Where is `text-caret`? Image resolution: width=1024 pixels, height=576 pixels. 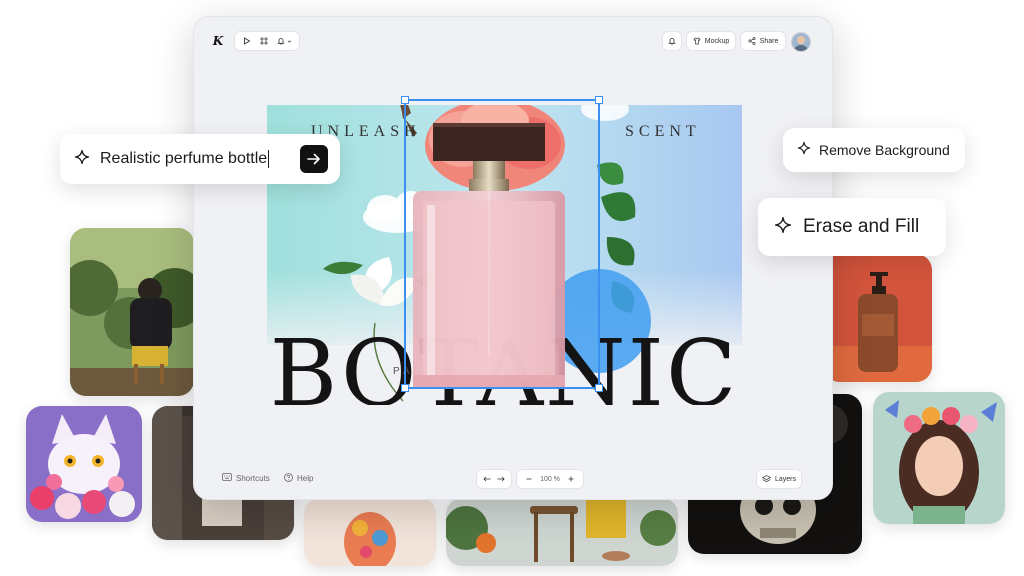 text-caret is located at coordinates (269, 159).